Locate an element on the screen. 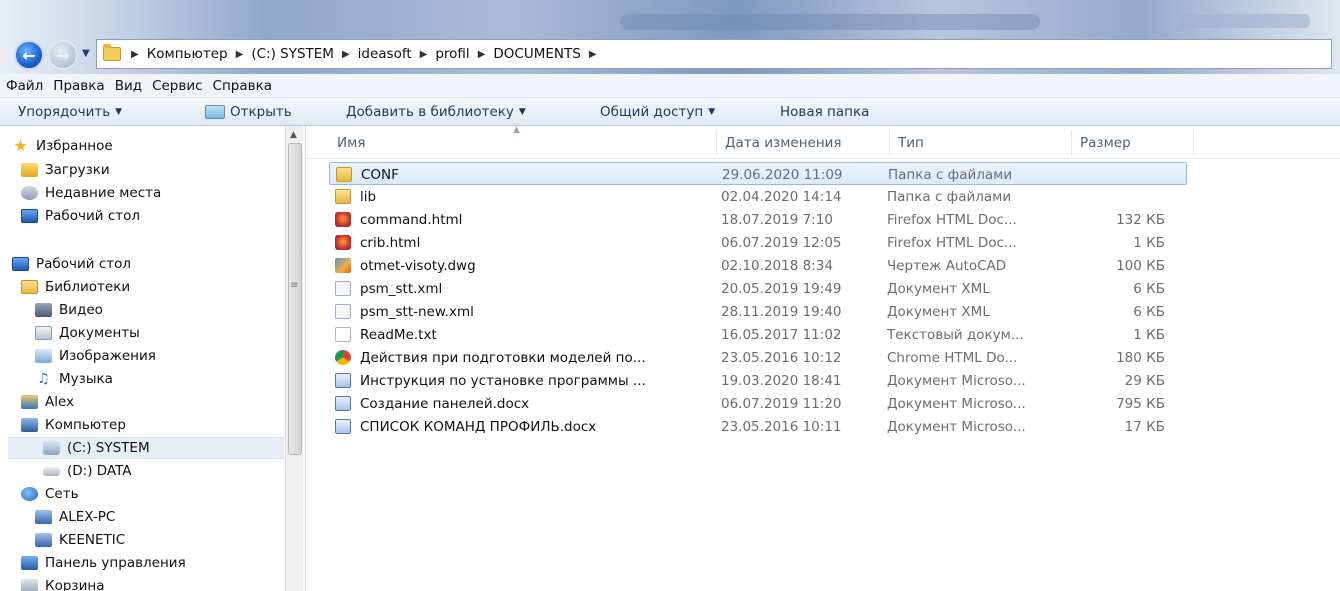  images-icon is located at coordinates (43, 356).